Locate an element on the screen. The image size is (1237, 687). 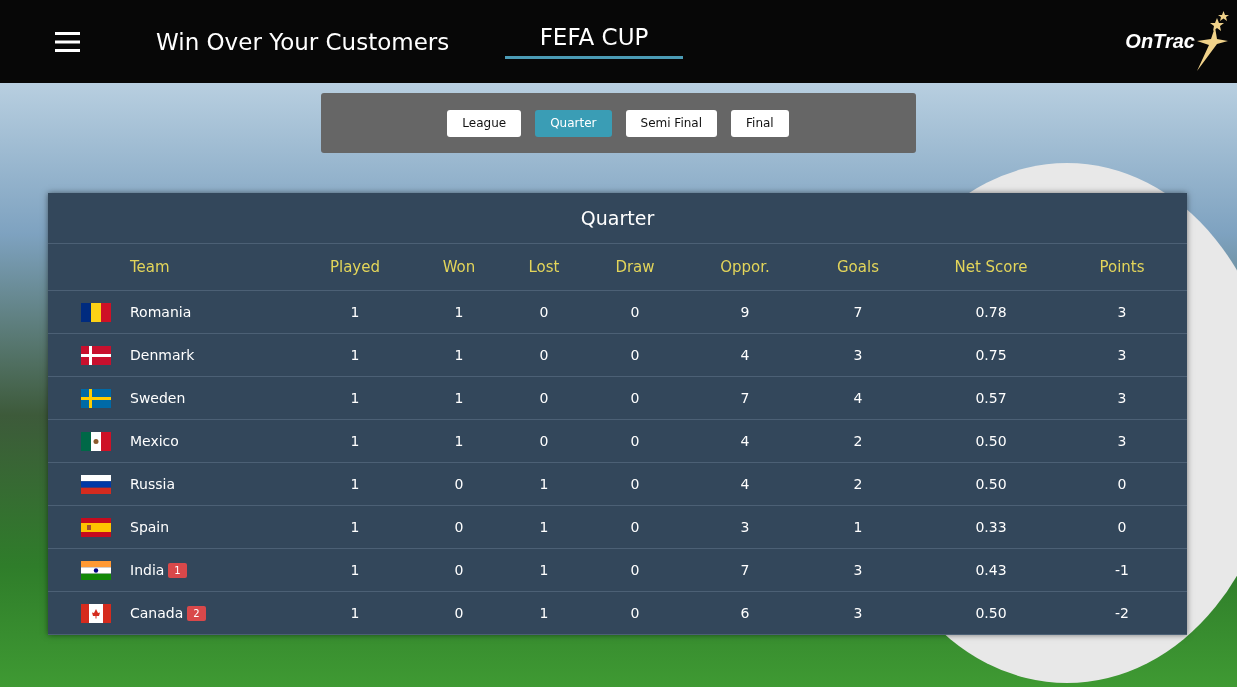
column-header: Draw is located at coordinates (635, 267).